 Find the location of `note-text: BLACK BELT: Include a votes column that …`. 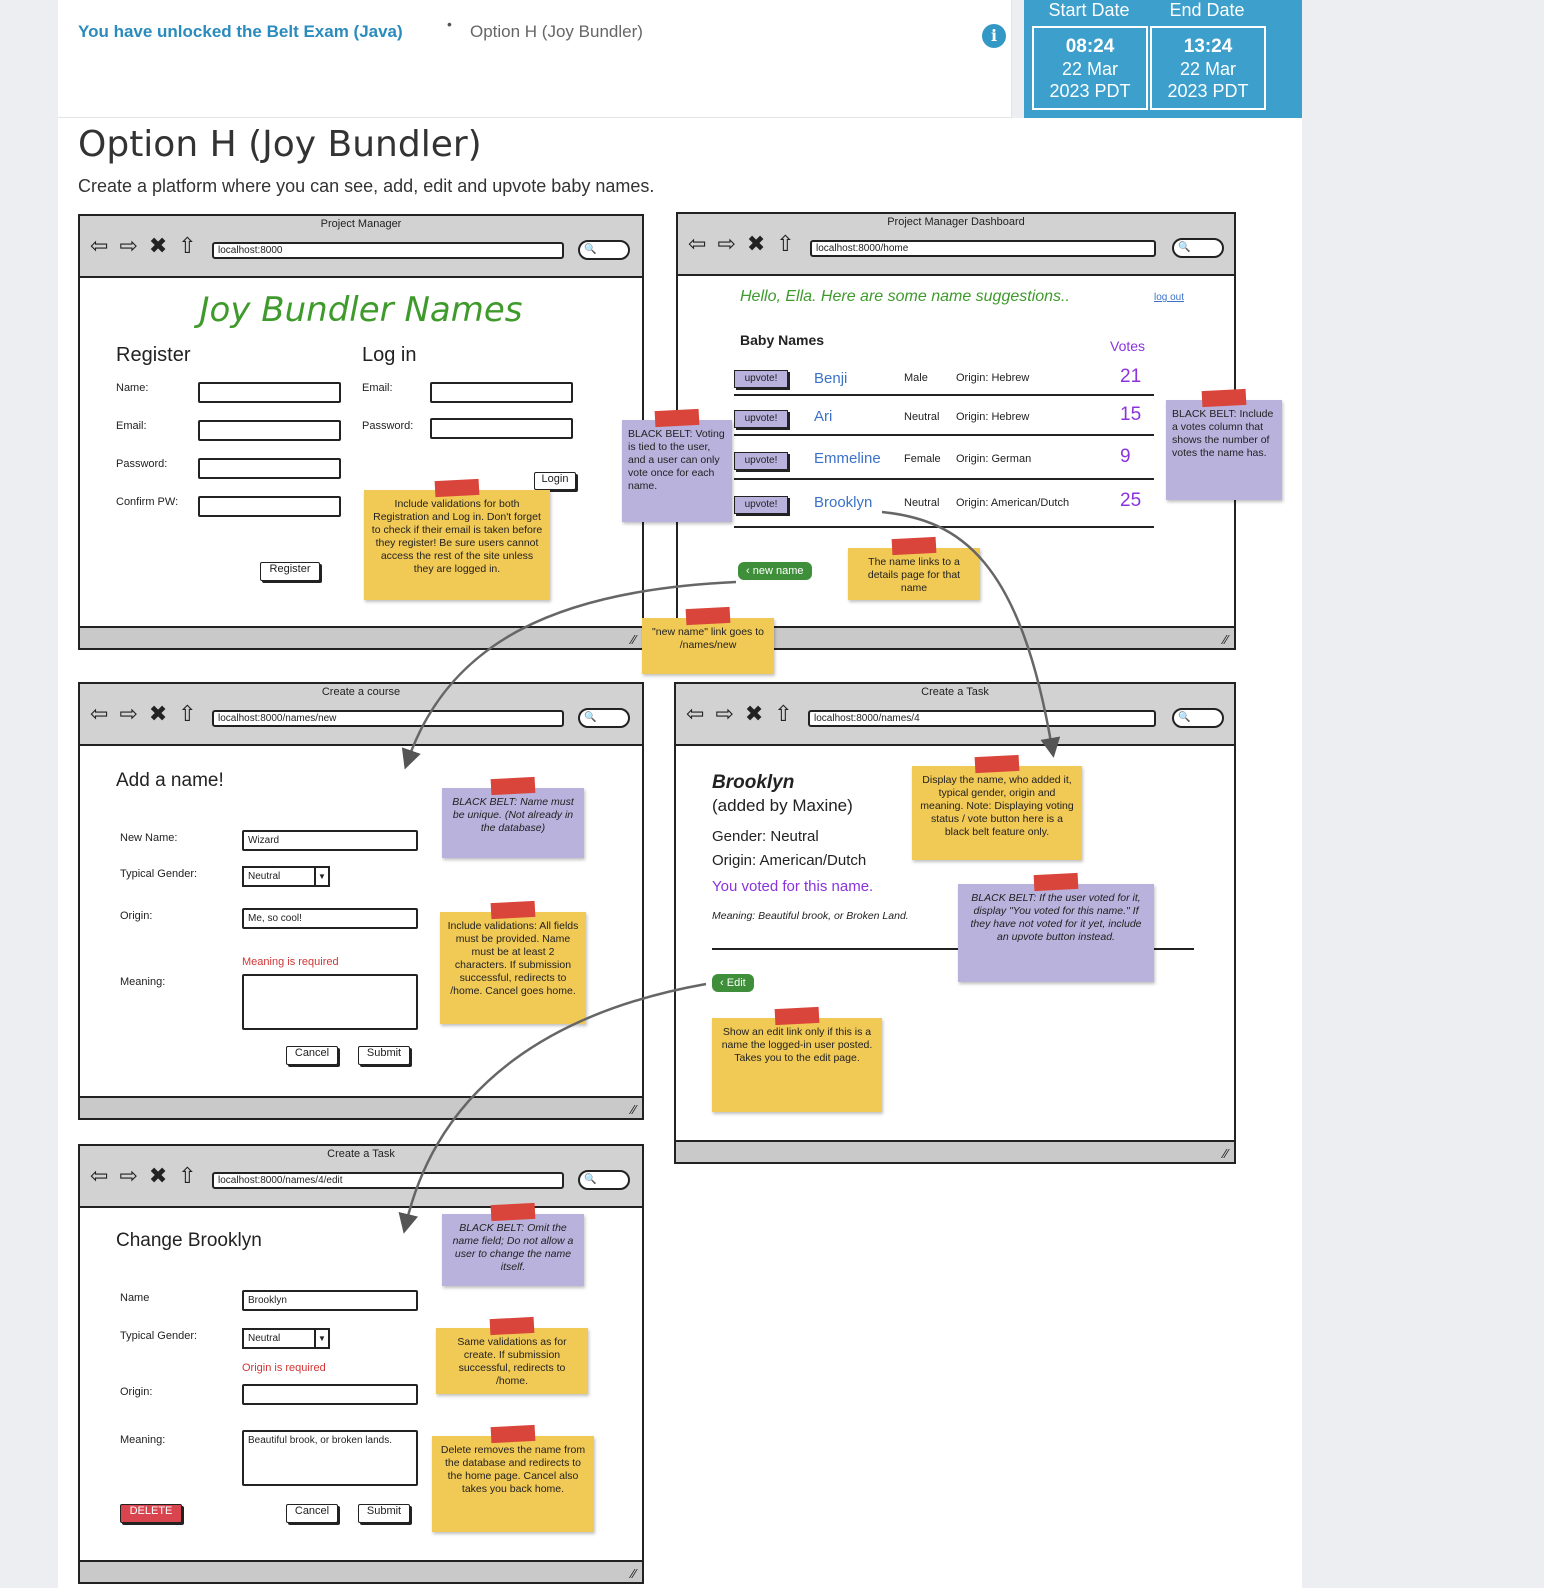

note-text: BLACK BELT: Include a votes column that … is located at coordinates (1223, 433).